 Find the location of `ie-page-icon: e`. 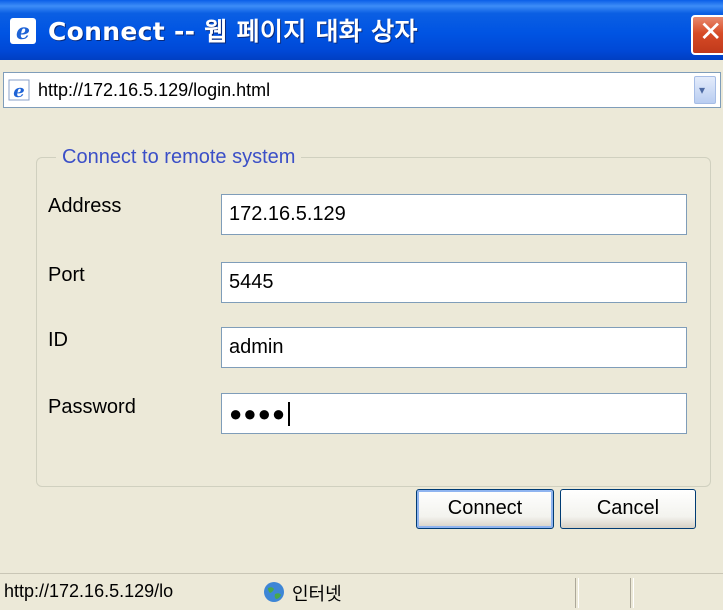

ie-page-icon: e is located at coordinates (19, 90).